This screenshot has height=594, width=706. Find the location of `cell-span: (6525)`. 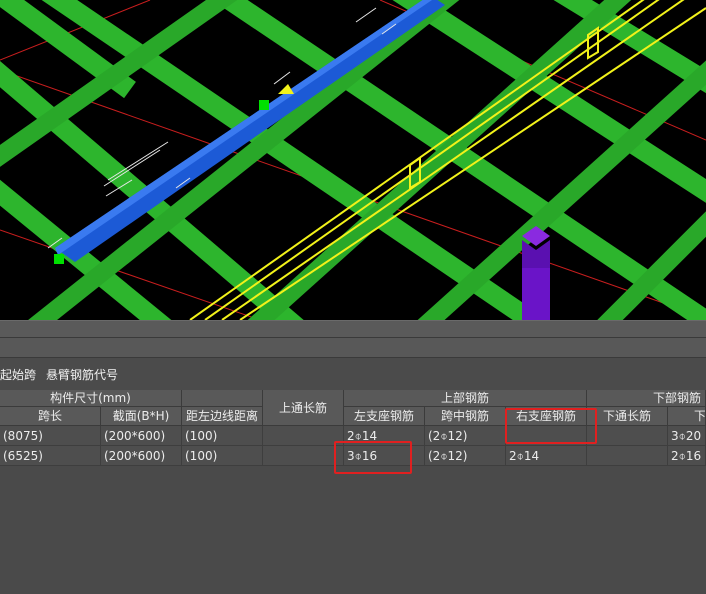

cell-span: (6525) is located at coordinates (50, 456).